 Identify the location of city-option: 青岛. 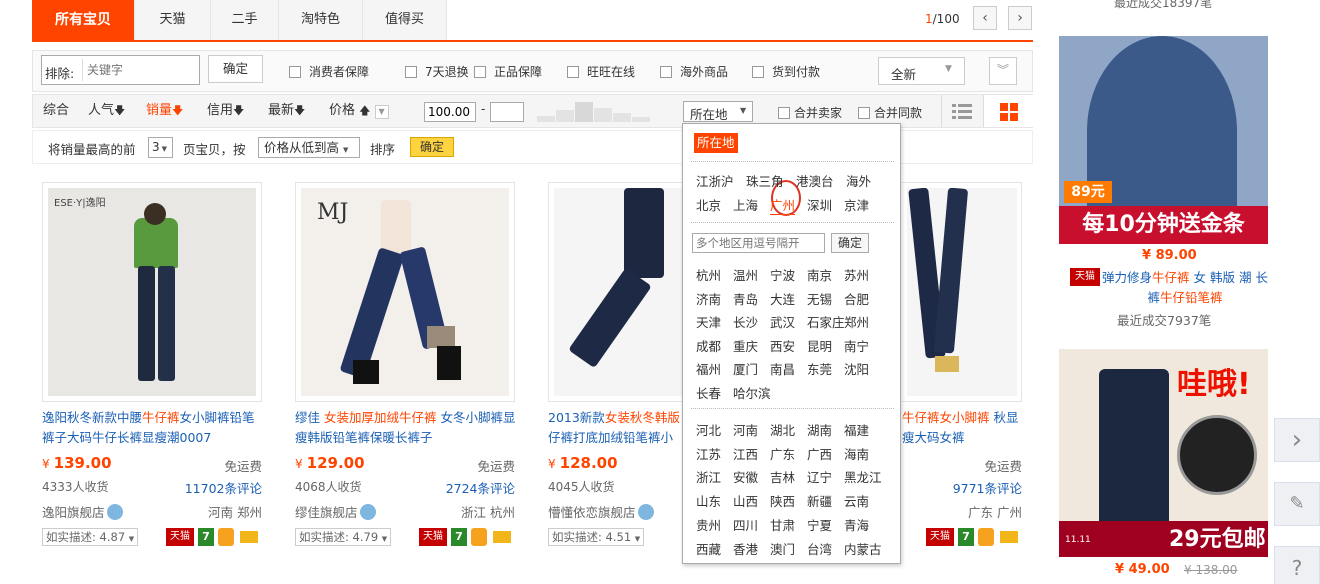
(745, 298).